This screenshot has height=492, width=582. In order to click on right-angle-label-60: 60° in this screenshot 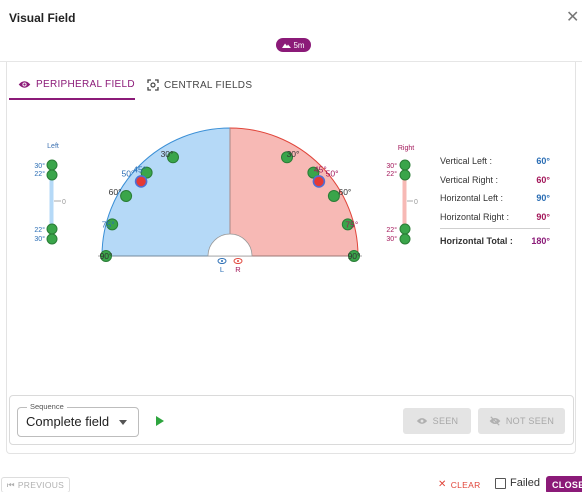, I will do `click(344, 192)`.